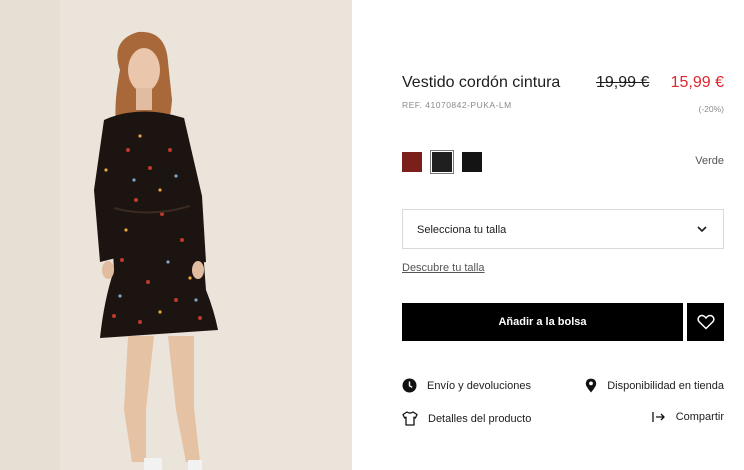 The width and height of the screenshot is (744, 470). I want to click on share-link: Compartir, so click(688, 417).